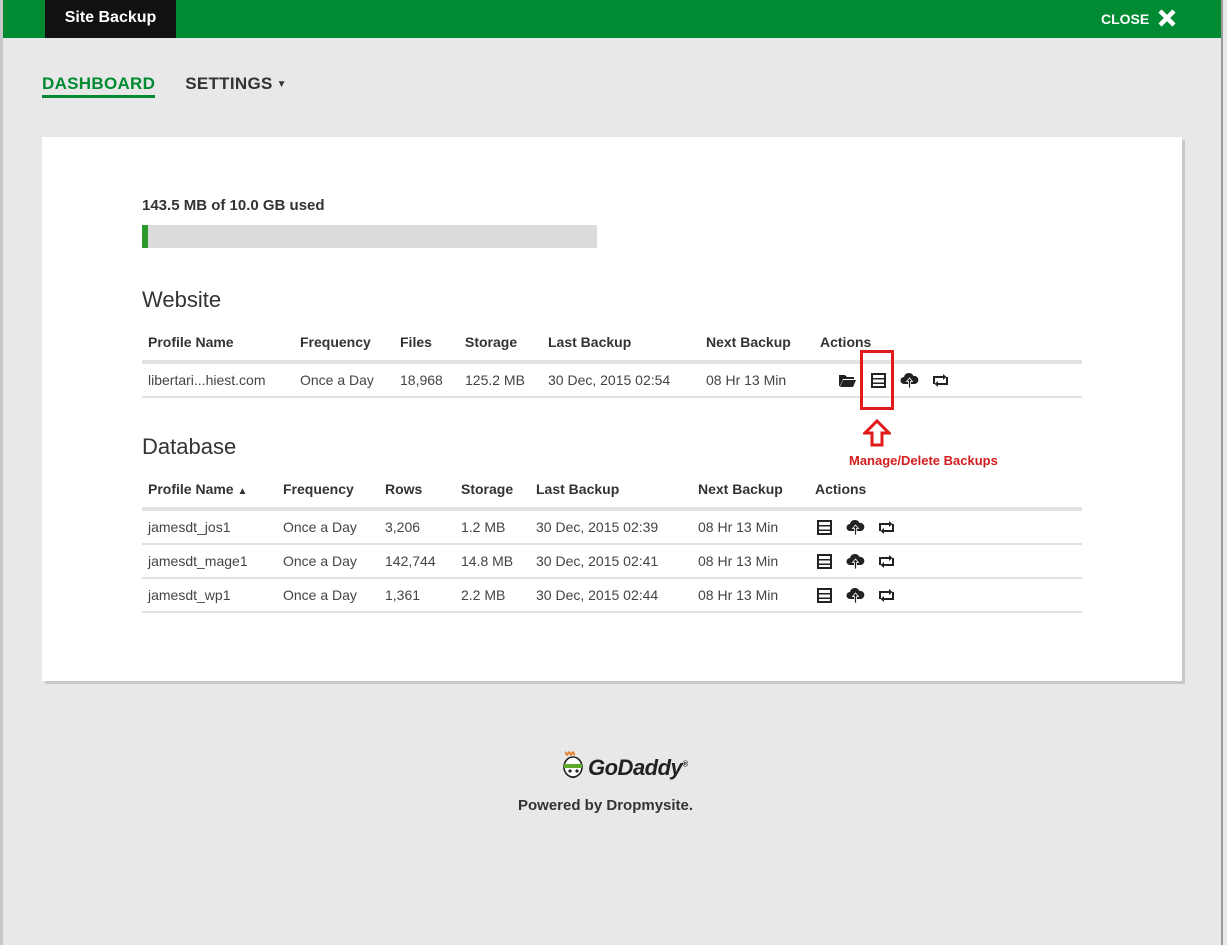  What do you see at coordinates (923, 460) in the screenshot?
I see `annotation-label: Manage/Delete Backups` at bounding box center [923, 460].